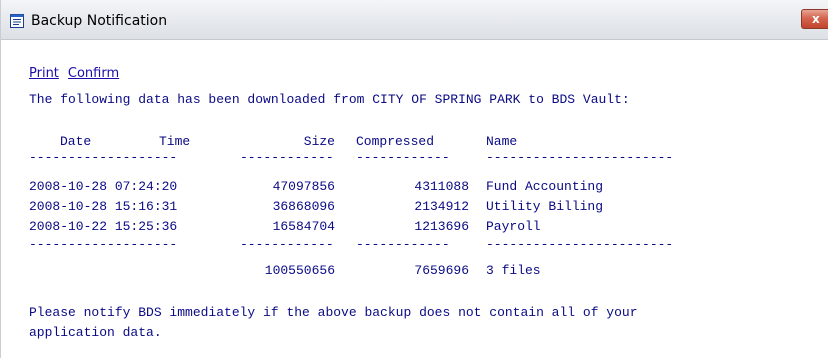 The width and height of the screenshot is (828, 361). I want to click on total-files: 3 files, so click(513, 270).